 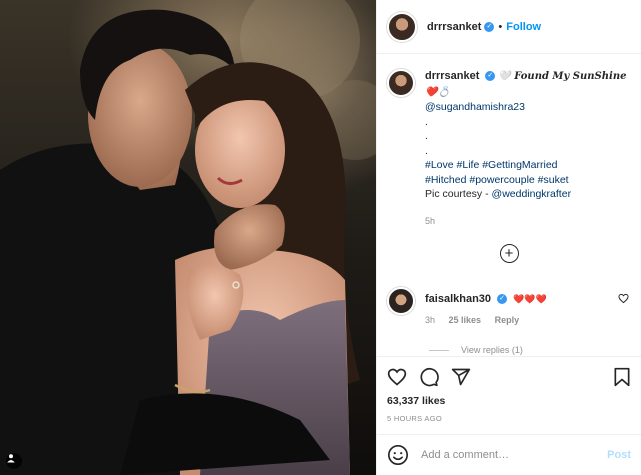 I want to click on actions-area: 63,337 likes 5 HOURS AGO, so click(x=509, y=395).